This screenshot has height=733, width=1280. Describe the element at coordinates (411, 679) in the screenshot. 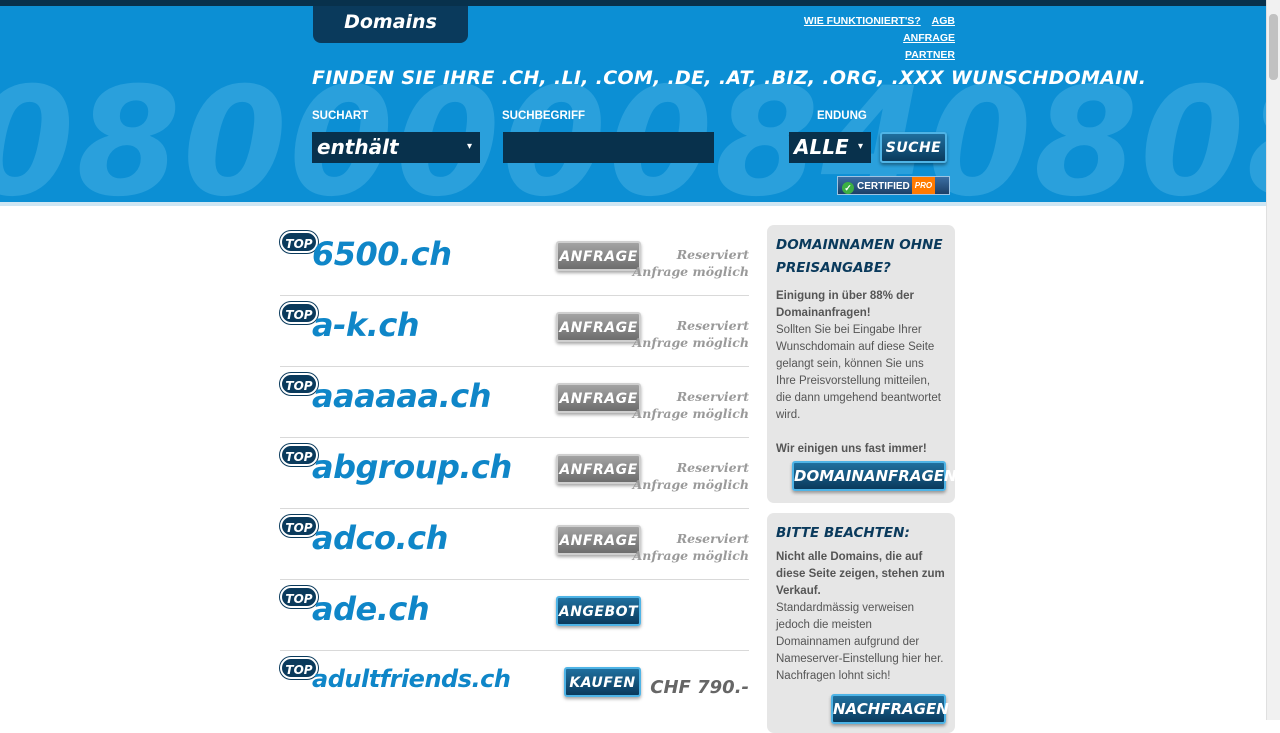

I see `domain-name: adultfriends.ch` at that location.